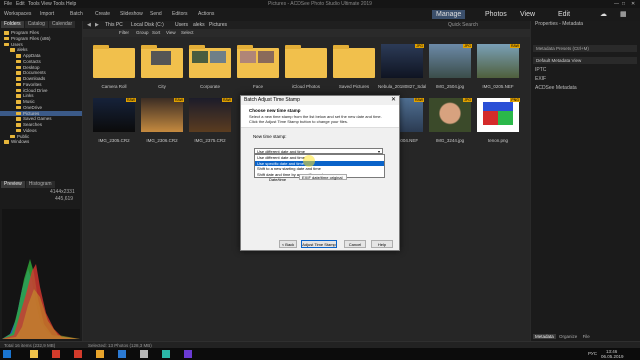  Describe the element at coordinates (354, 67) in the screenshot. I see `thumbnail: Saved Pictures` at that location.